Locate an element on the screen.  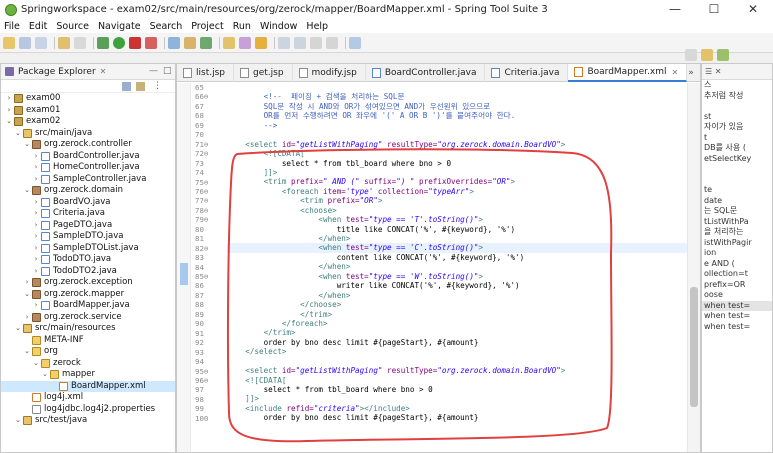
tree-item: ⌄ src/main/java is located at coordinates (88, 134).